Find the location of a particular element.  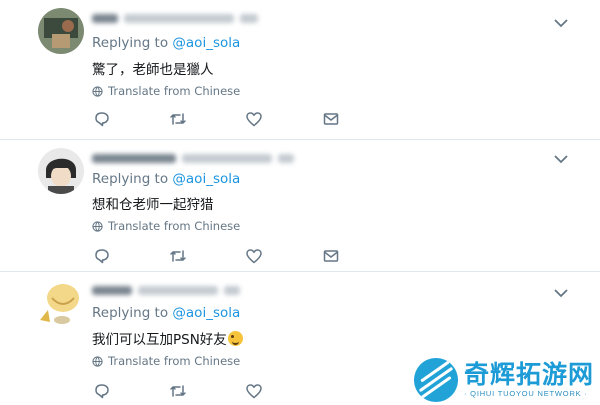

watermark-logo-icon is located at coordinates (436, 380).